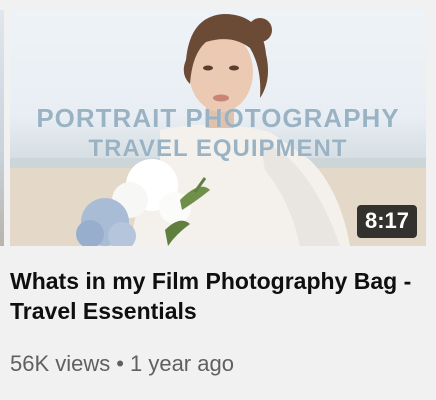 The image size is (436, 400). I want to click on duration-badge: 8:17, so click(386, 221).